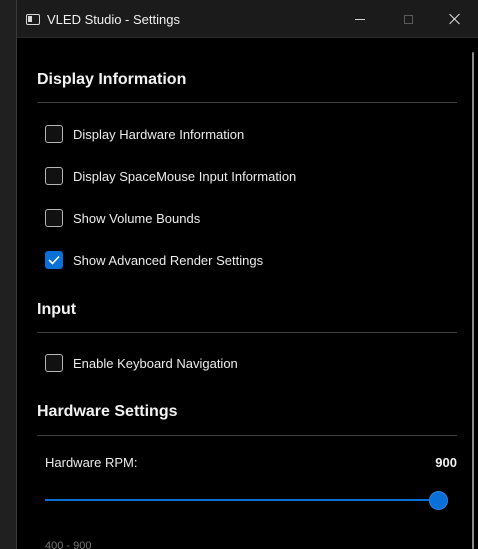 The height and width of the screenshot is (549, 478). I want to click on checkbox-display-spacemouse-info: Display SpaceMouse Input Information, so click(170, 176).